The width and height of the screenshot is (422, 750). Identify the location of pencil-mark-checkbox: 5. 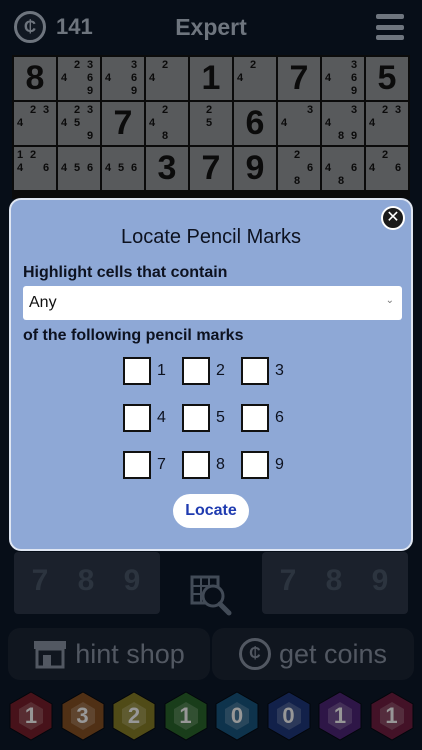
(212, 418).